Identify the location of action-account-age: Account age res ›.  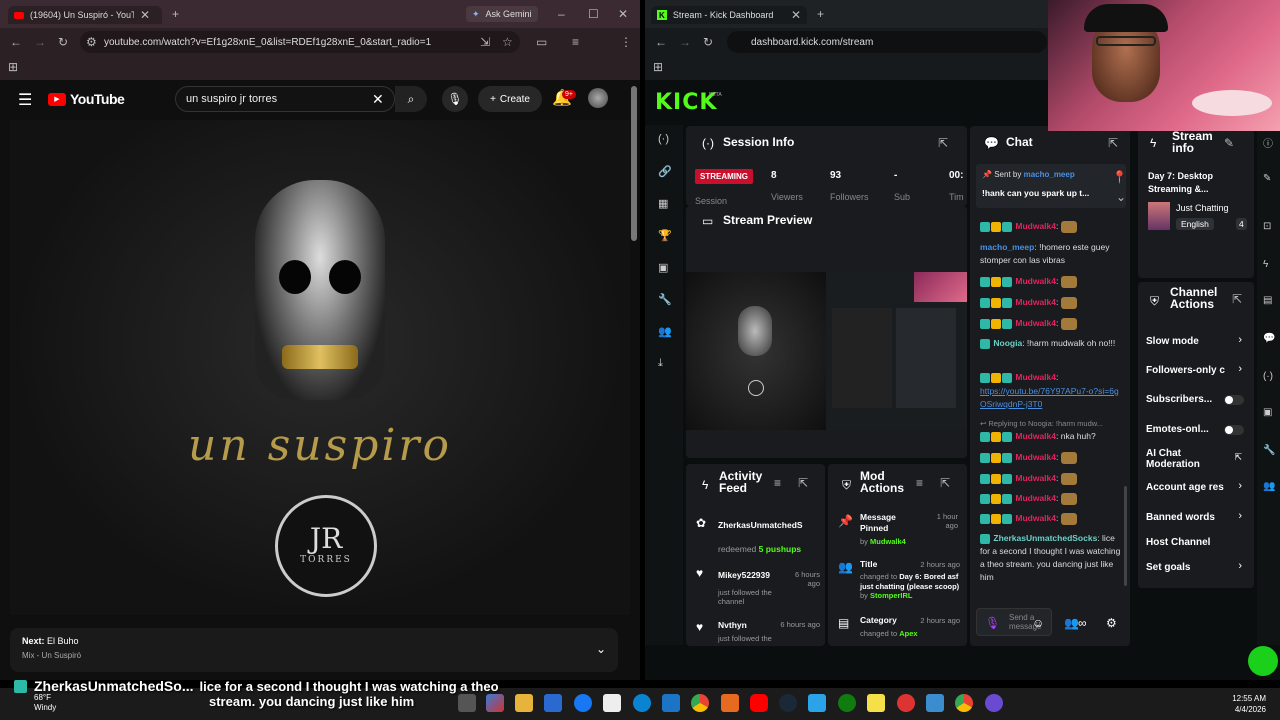
(1196, 488).